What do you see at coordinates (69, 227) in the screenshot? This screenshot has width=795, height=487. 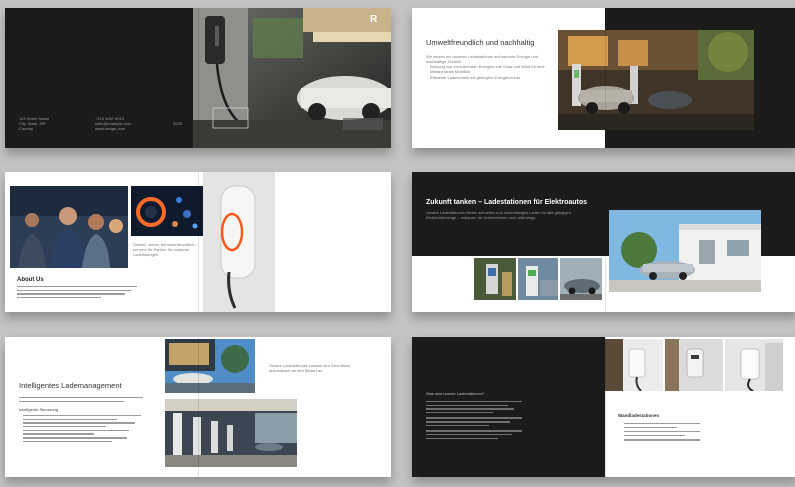 I see `about-photo-team` at bounding box center [69, 227].